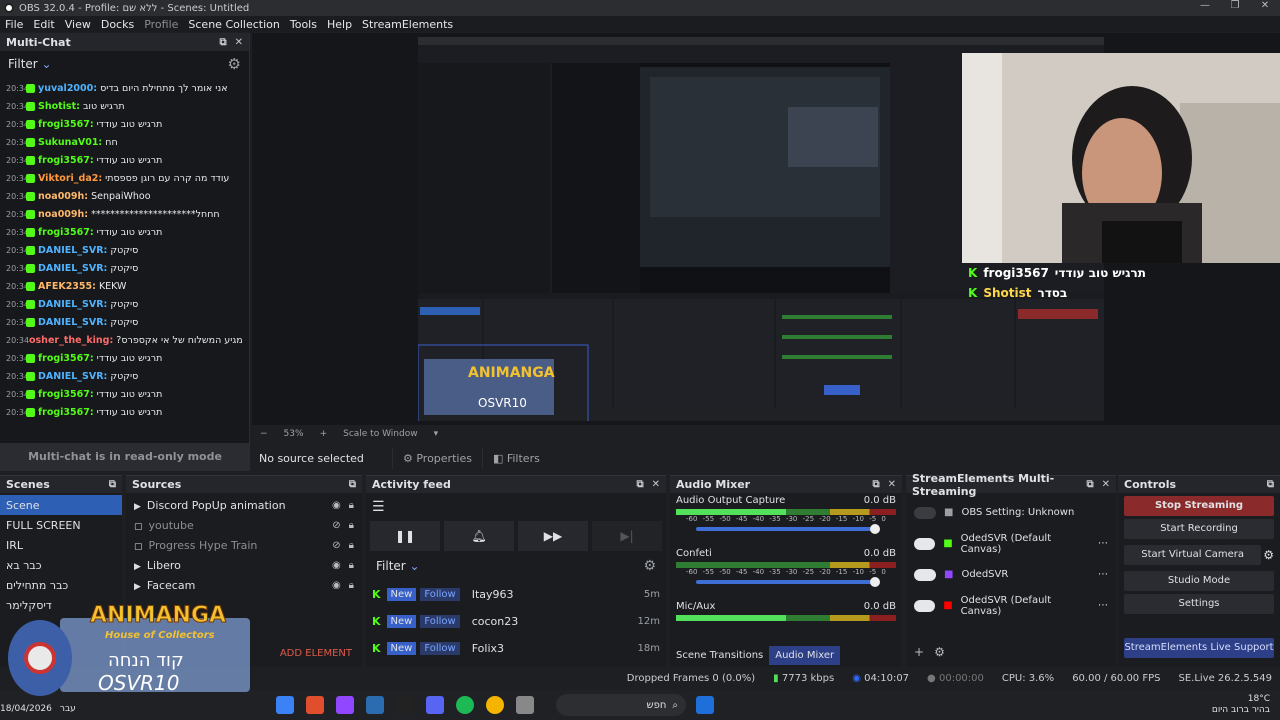 This screenshot has height=720, width=1280. What do you see at coordinates (405, 705) in the screenshot?
I see `terminal-icon` at bounding box center [405, 705].